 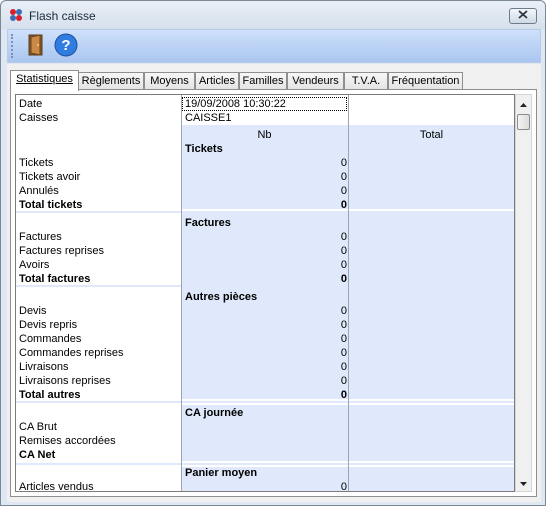 I want to click on caisses-value: CAISSE1, so click(x=208, y=118).